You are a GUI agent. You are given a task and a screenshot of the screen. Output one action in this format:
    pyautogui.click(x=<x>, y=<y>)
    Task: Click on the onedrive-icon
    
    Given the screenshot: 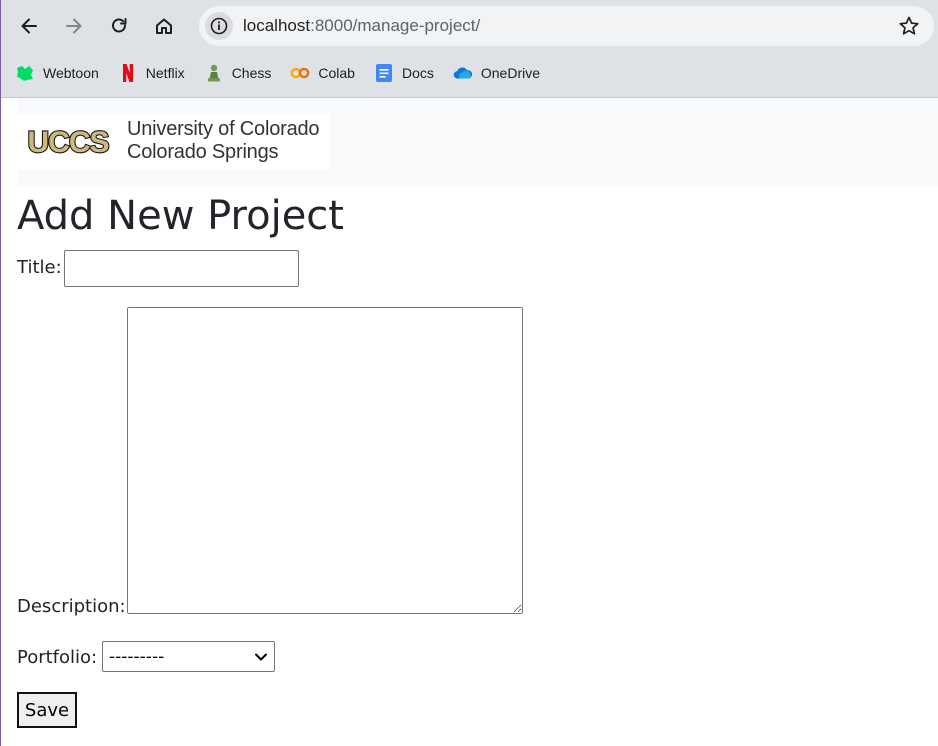 What is the action you would take?
    pyautogui.click(x=463, y=73)
    